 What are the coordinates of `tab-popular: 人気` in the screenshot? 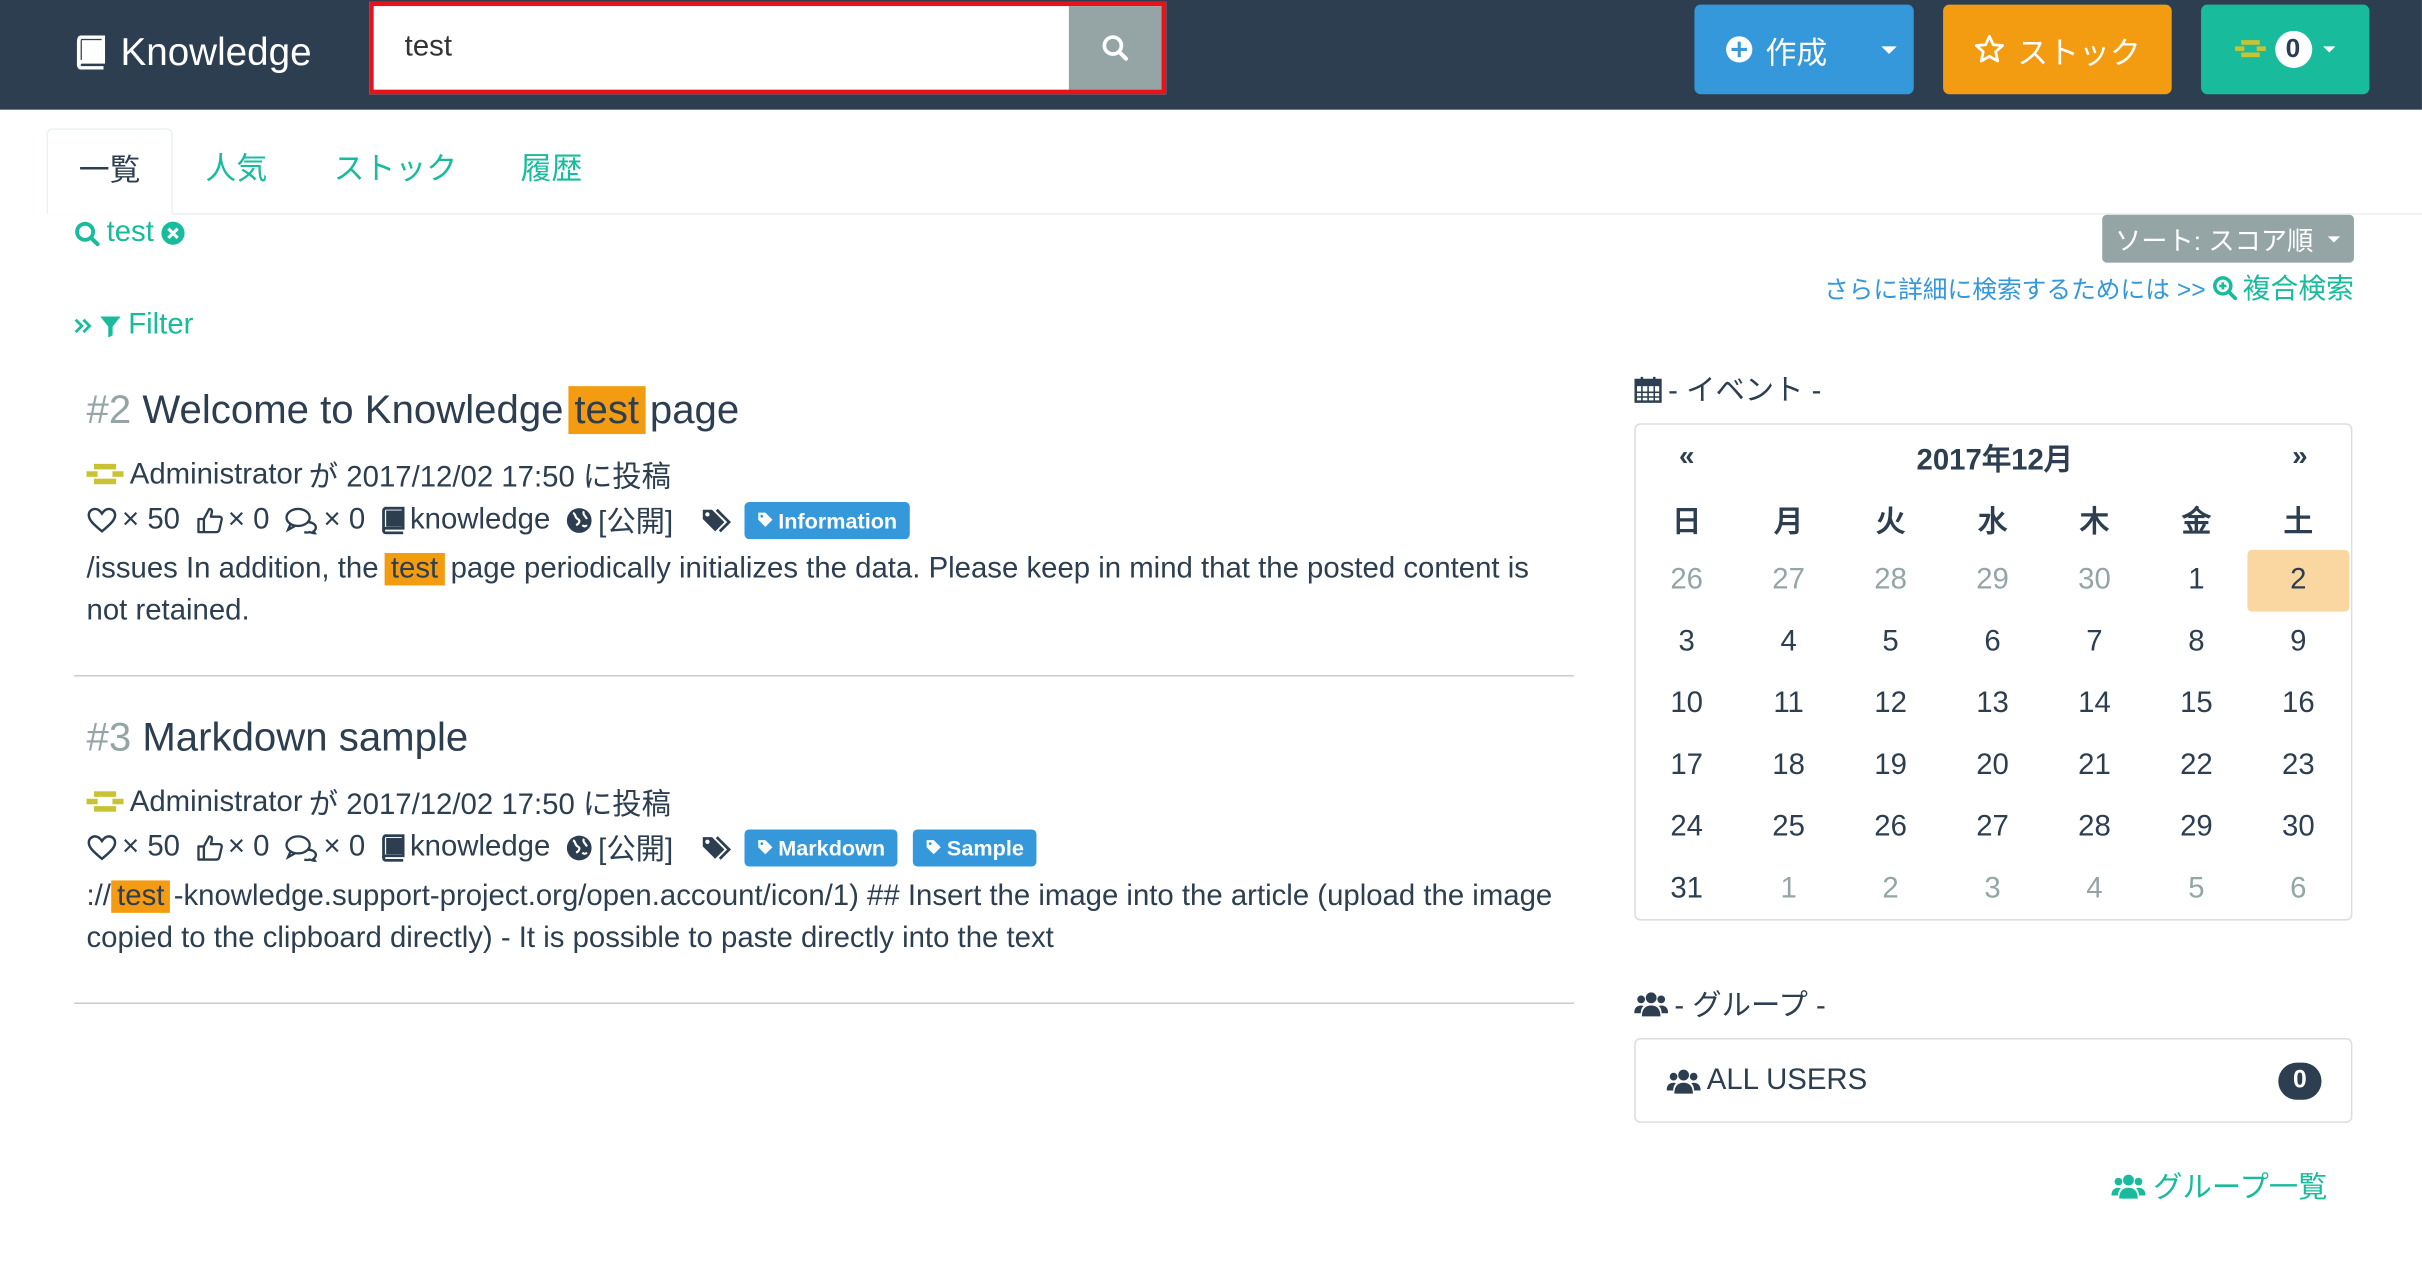 It's located at (237, 170).